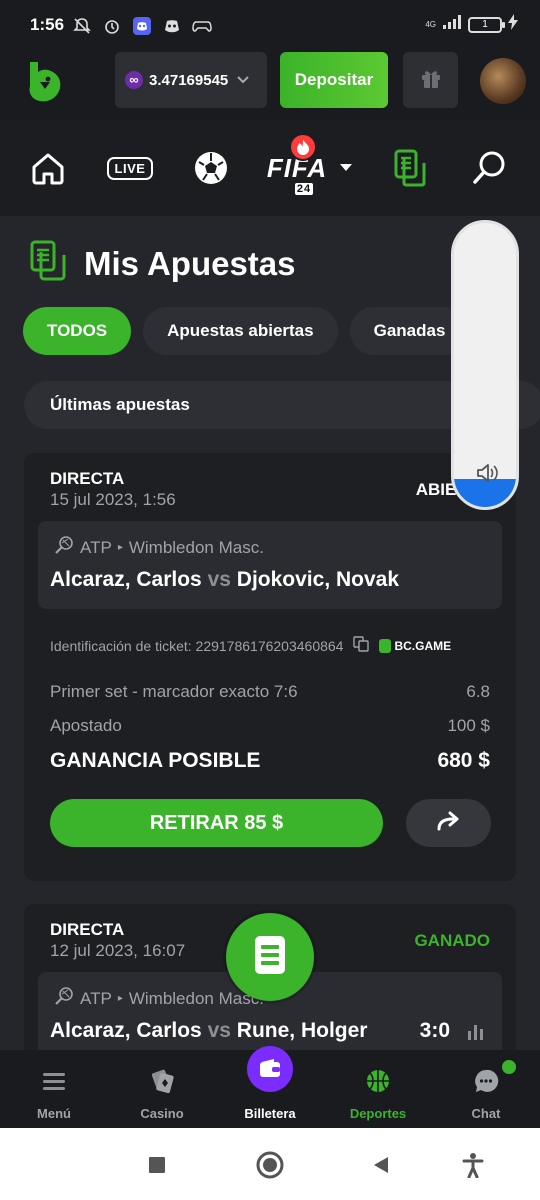 Image resolution: width=540 pixels, height=1200 pixels. What do you see at coordinates (48, 168) in the screenshot?
I see `home-icon` at bounding box center [48, 168].